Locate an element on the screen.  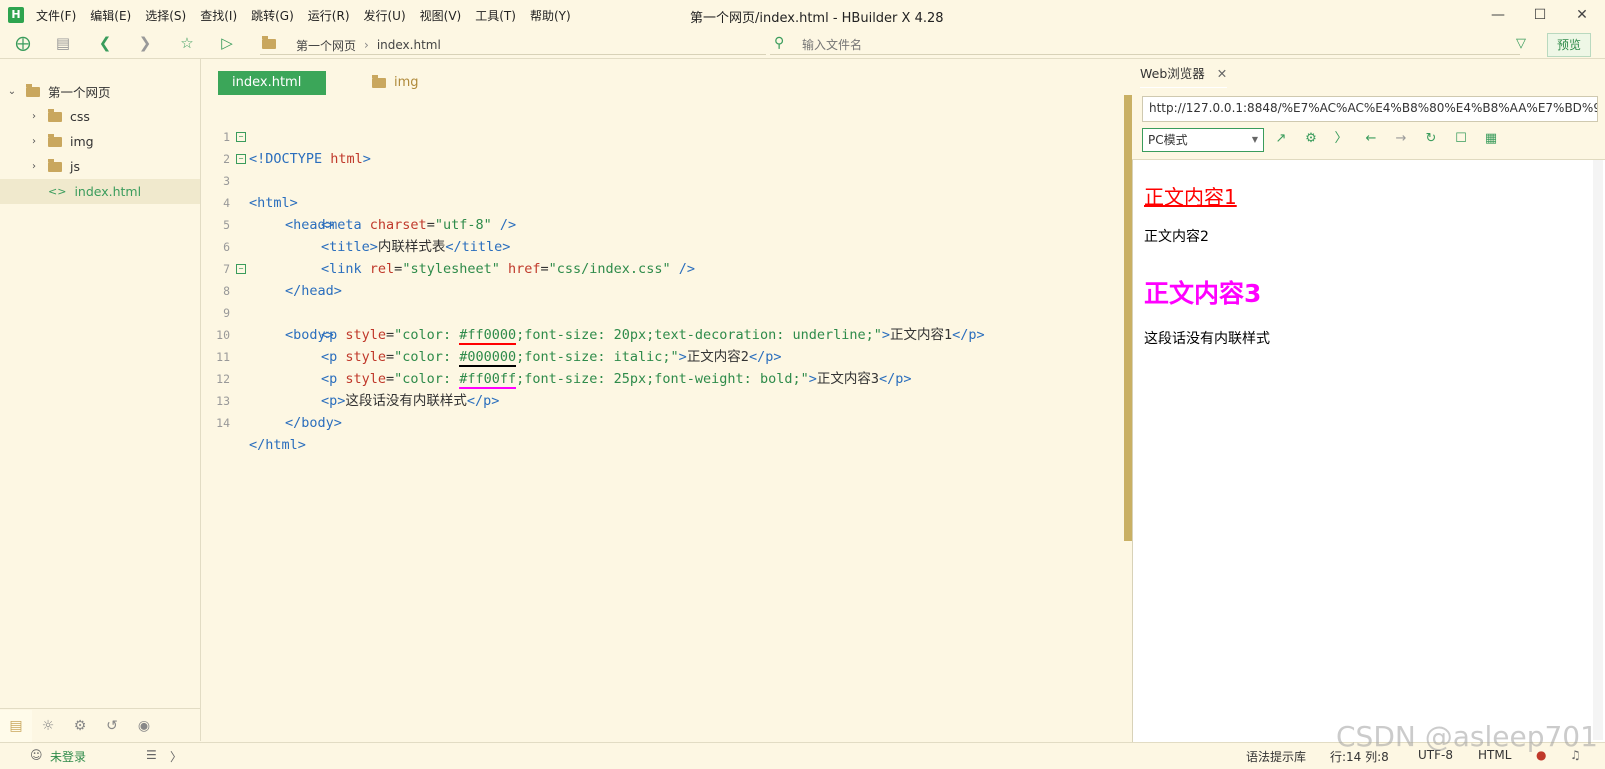
code-line: 14 </html> is located at coordinates (662, 421).